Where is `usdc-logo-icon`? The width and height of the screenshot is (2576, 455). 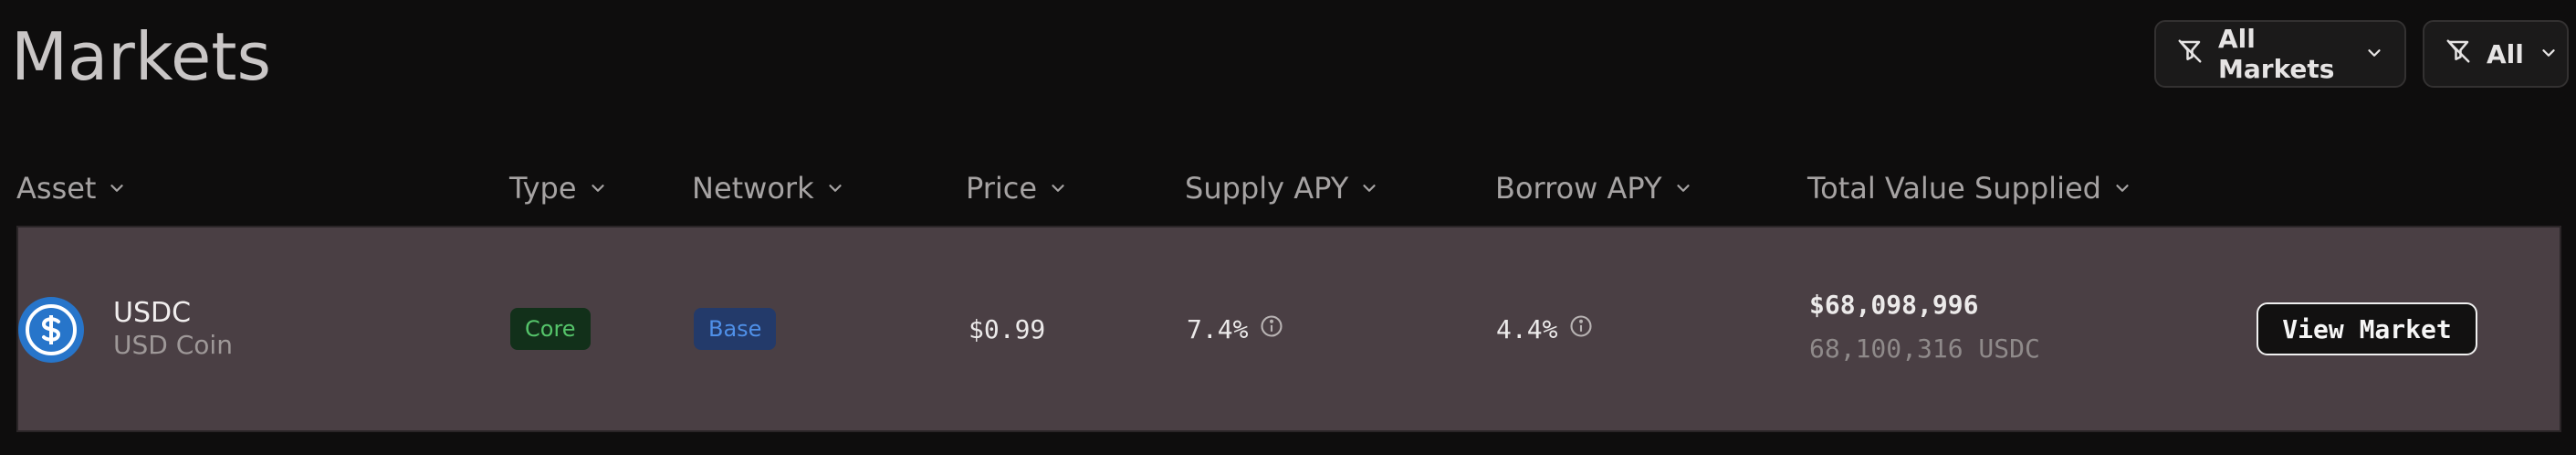
usdc-logo-icon is located at coordinates (51, 330).